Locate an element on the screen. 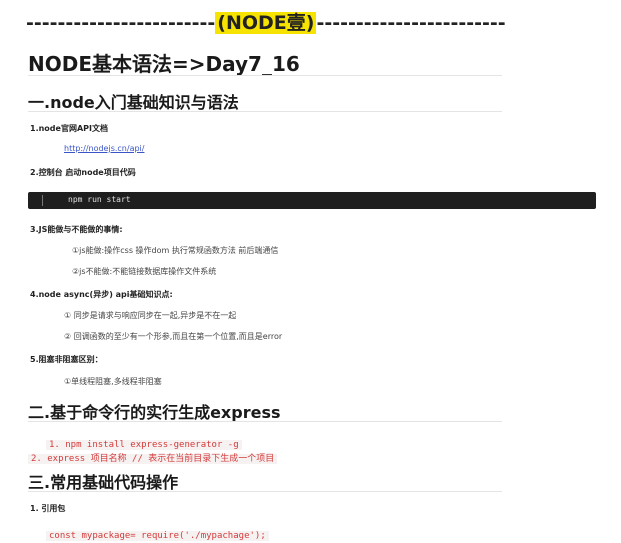 This screenshot has width=621, height=543. subitem-threading: ①单线程阻塞,多线程非阻塞 is located at coordinates (113, 381).